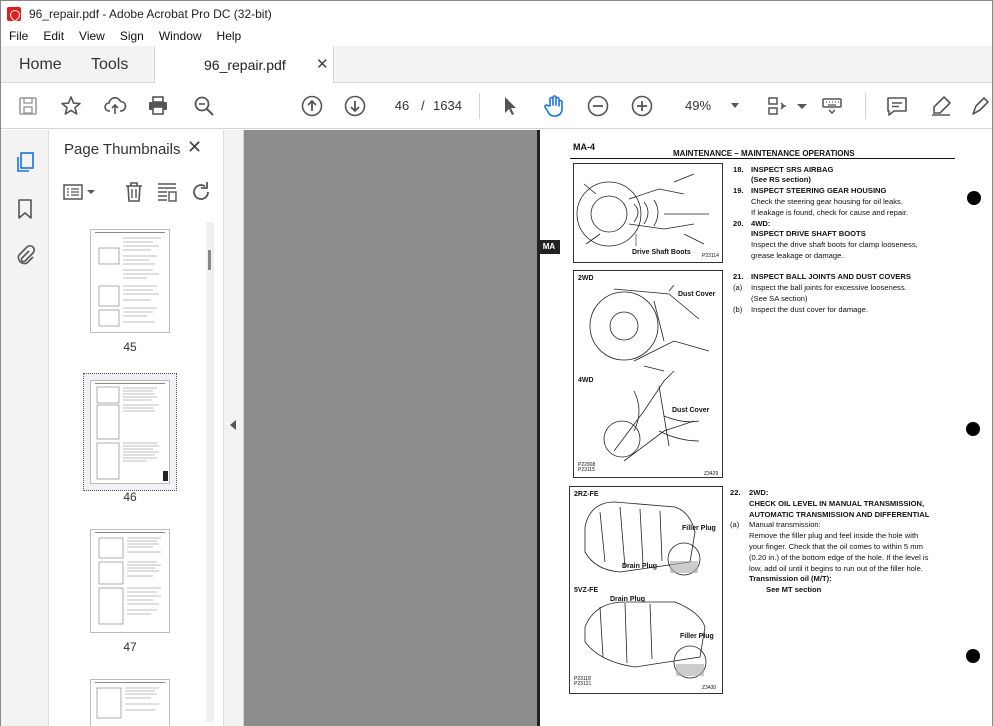 The height and width of the screenshot is (726, 993). What do you see at coordinates (980, 106) in the screenshot?
I see `draw-tool-icon` at bounding box center [980, 106].